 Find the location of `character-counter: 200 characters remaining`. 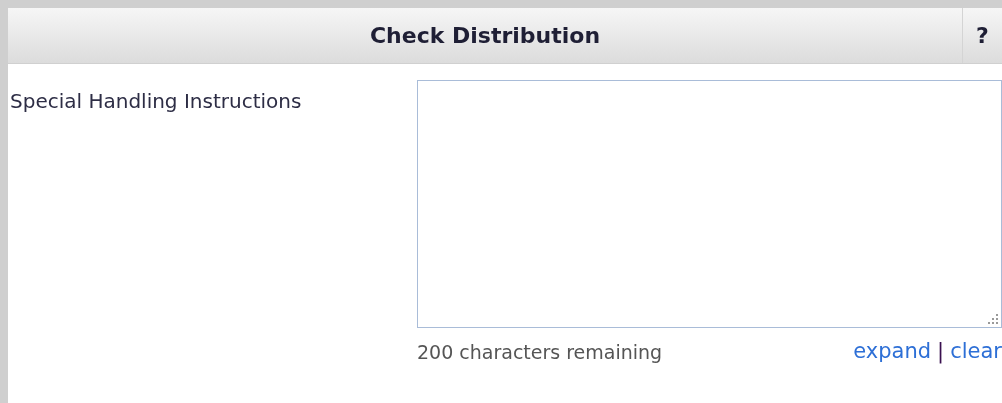

character-counter: 200 characters remaining is located at coordinates (540, 352).